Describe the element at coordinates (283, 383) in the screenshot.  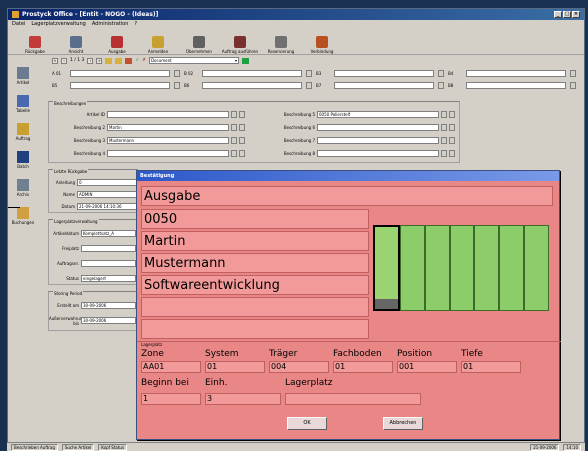
I see `row2-headers: Beginn bei Einh. Lagerplatz` at that location.